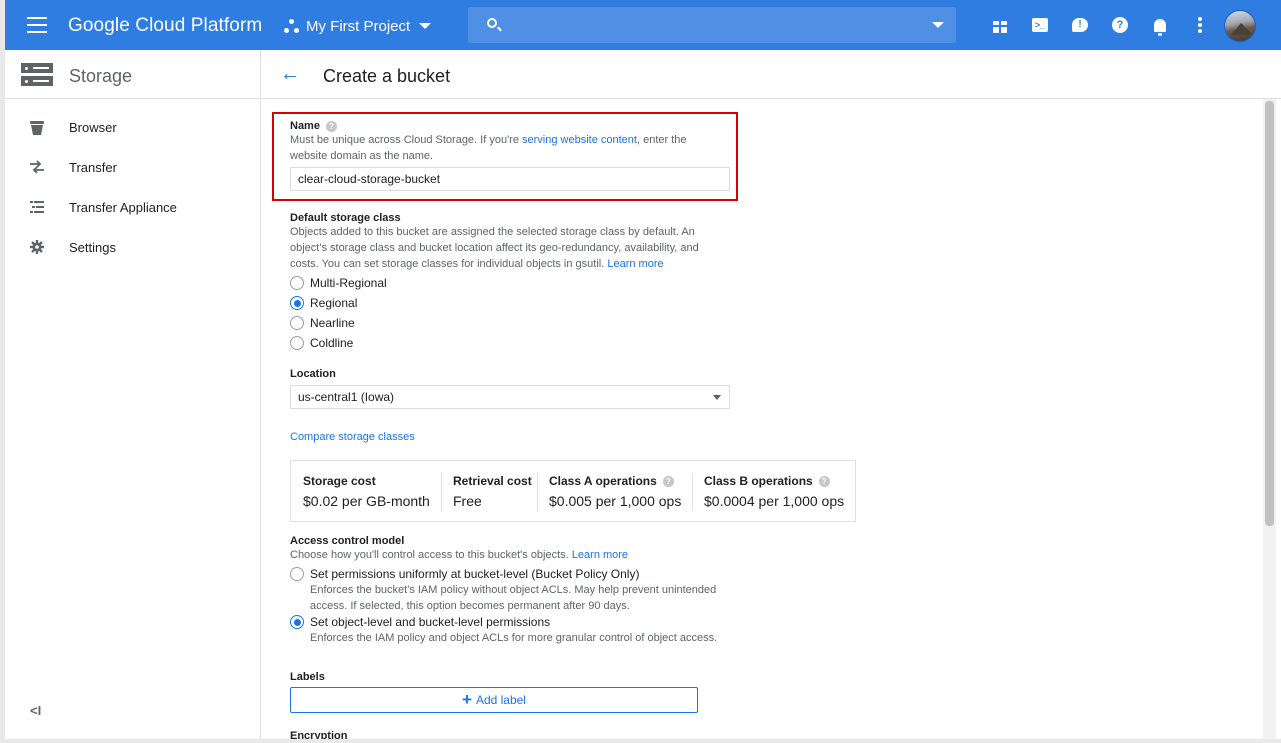 Image resolution: width=1281 pixels, height=743 pixels. Describe the element at coordinates (492, 23) in the screenshot. I see `search-icon` at that location.